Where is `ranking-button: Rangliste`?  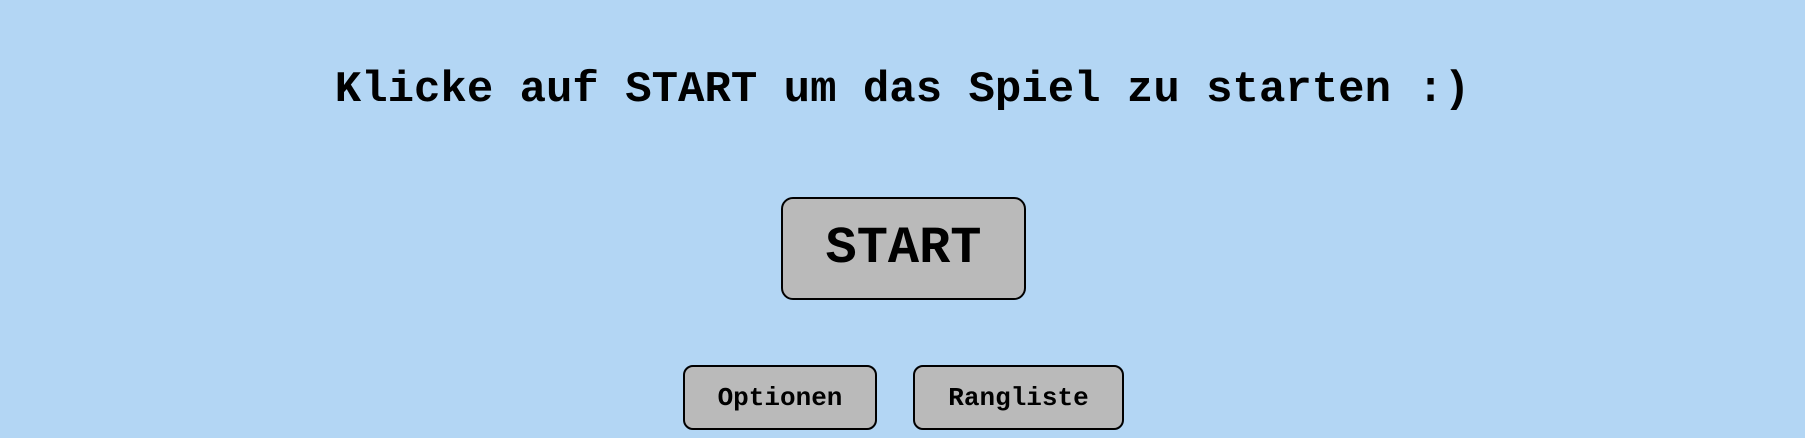
ranking-button: Rangliste is located at coordinates (1018, 397).